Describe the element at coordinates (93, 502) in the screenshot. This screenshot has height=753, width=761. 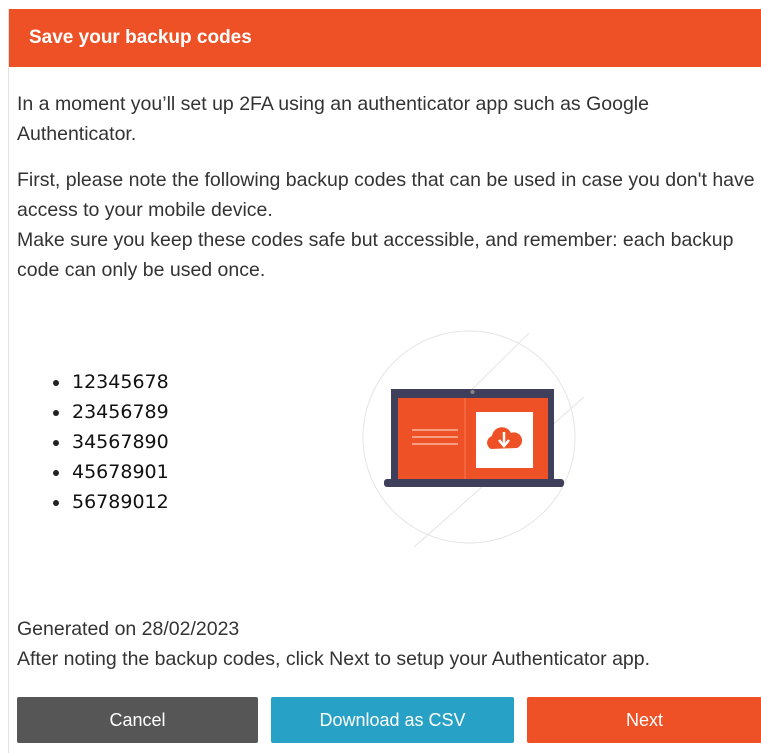
I see `backup-code-item: 56789012` at that location.